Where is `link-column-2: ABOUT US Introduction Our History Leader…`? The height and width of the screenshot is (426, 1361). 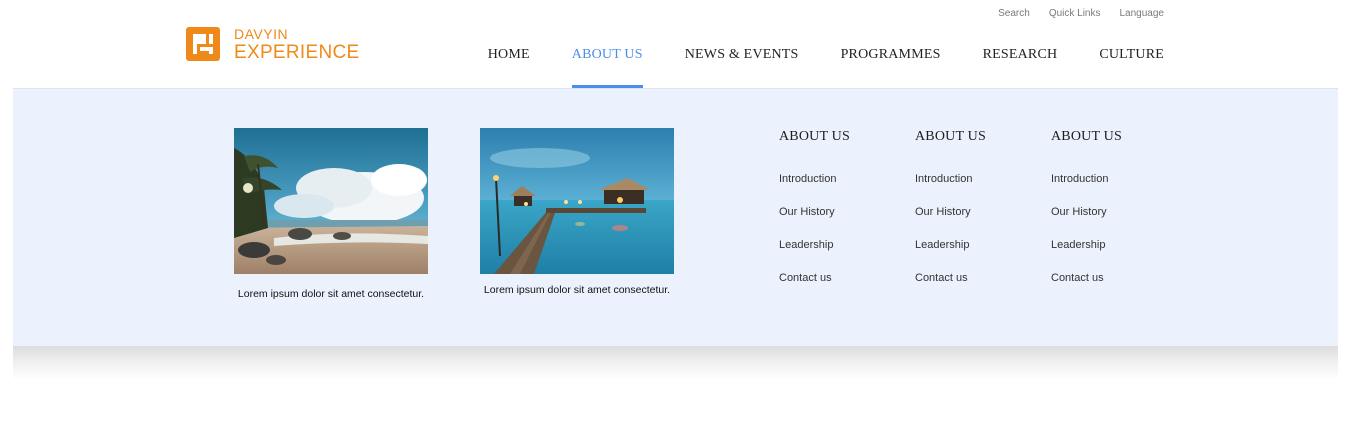
link-column-2: ABOUT US Introduction Our History Leader… is located at coordinates (950, 216).